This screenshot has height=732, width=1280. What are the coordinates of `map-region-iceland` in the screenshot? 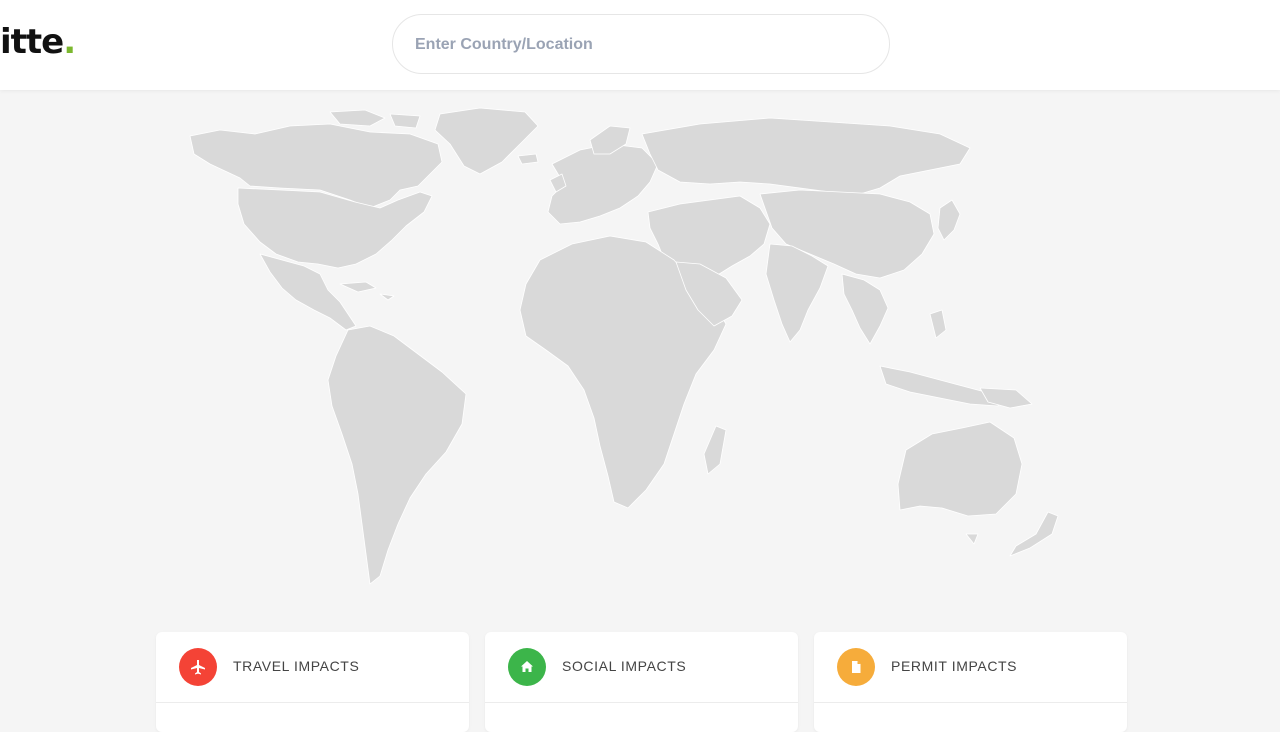 It's located at (528, 159).